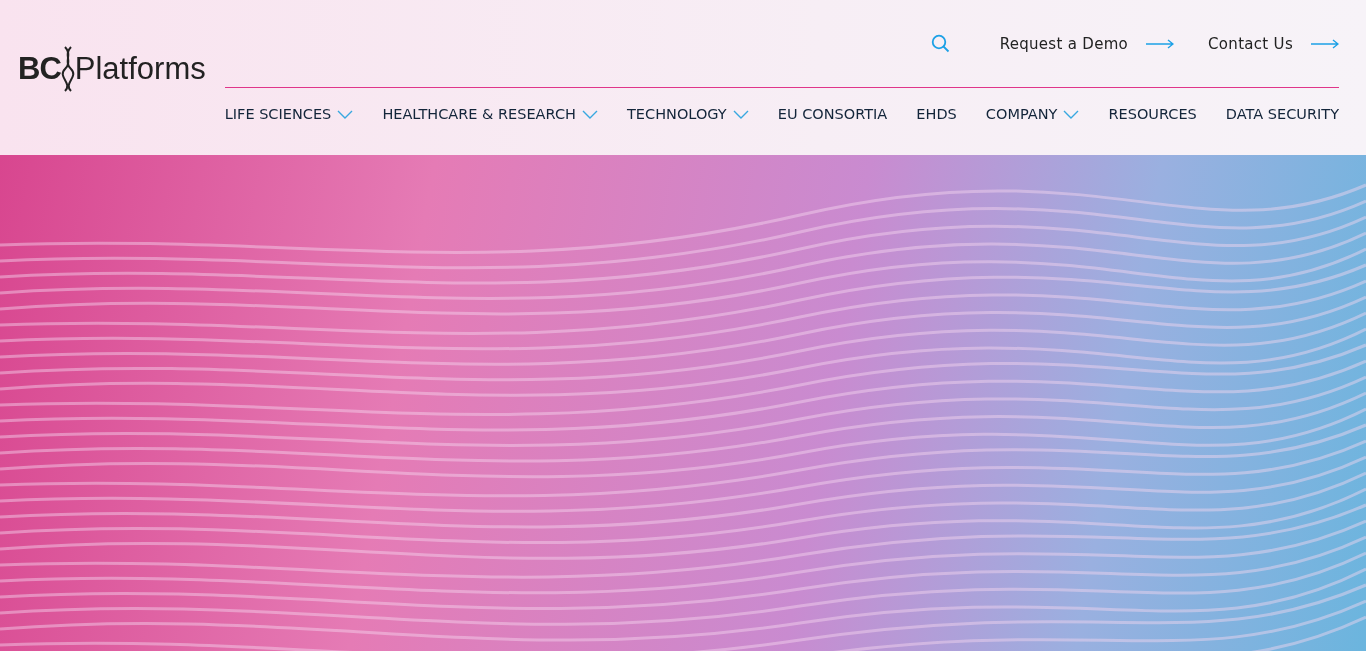  I want to click on header-link: Contact Us, so click(1273, 43).